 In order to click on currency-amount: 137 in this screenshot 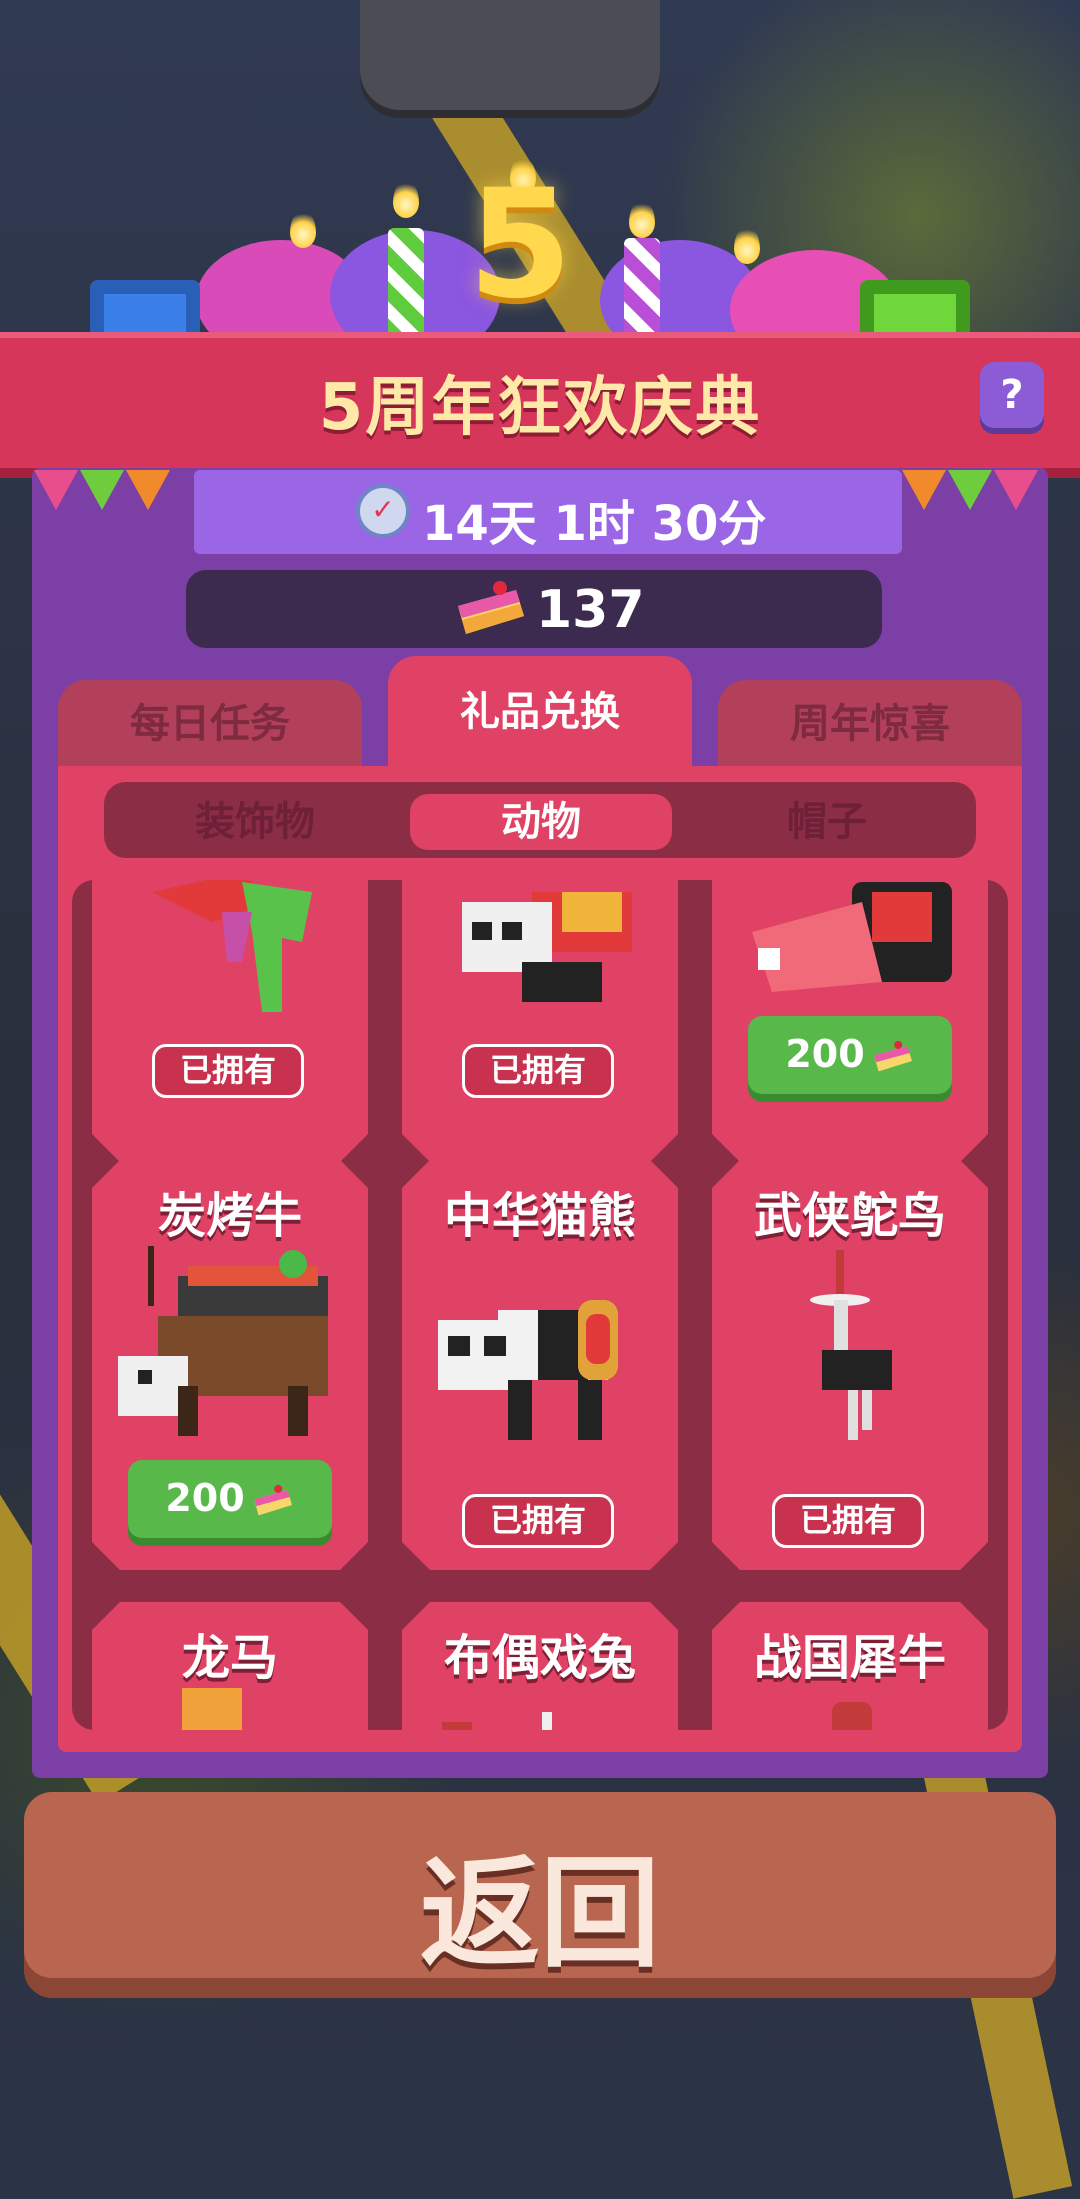, I will do `click(590, 610)`.